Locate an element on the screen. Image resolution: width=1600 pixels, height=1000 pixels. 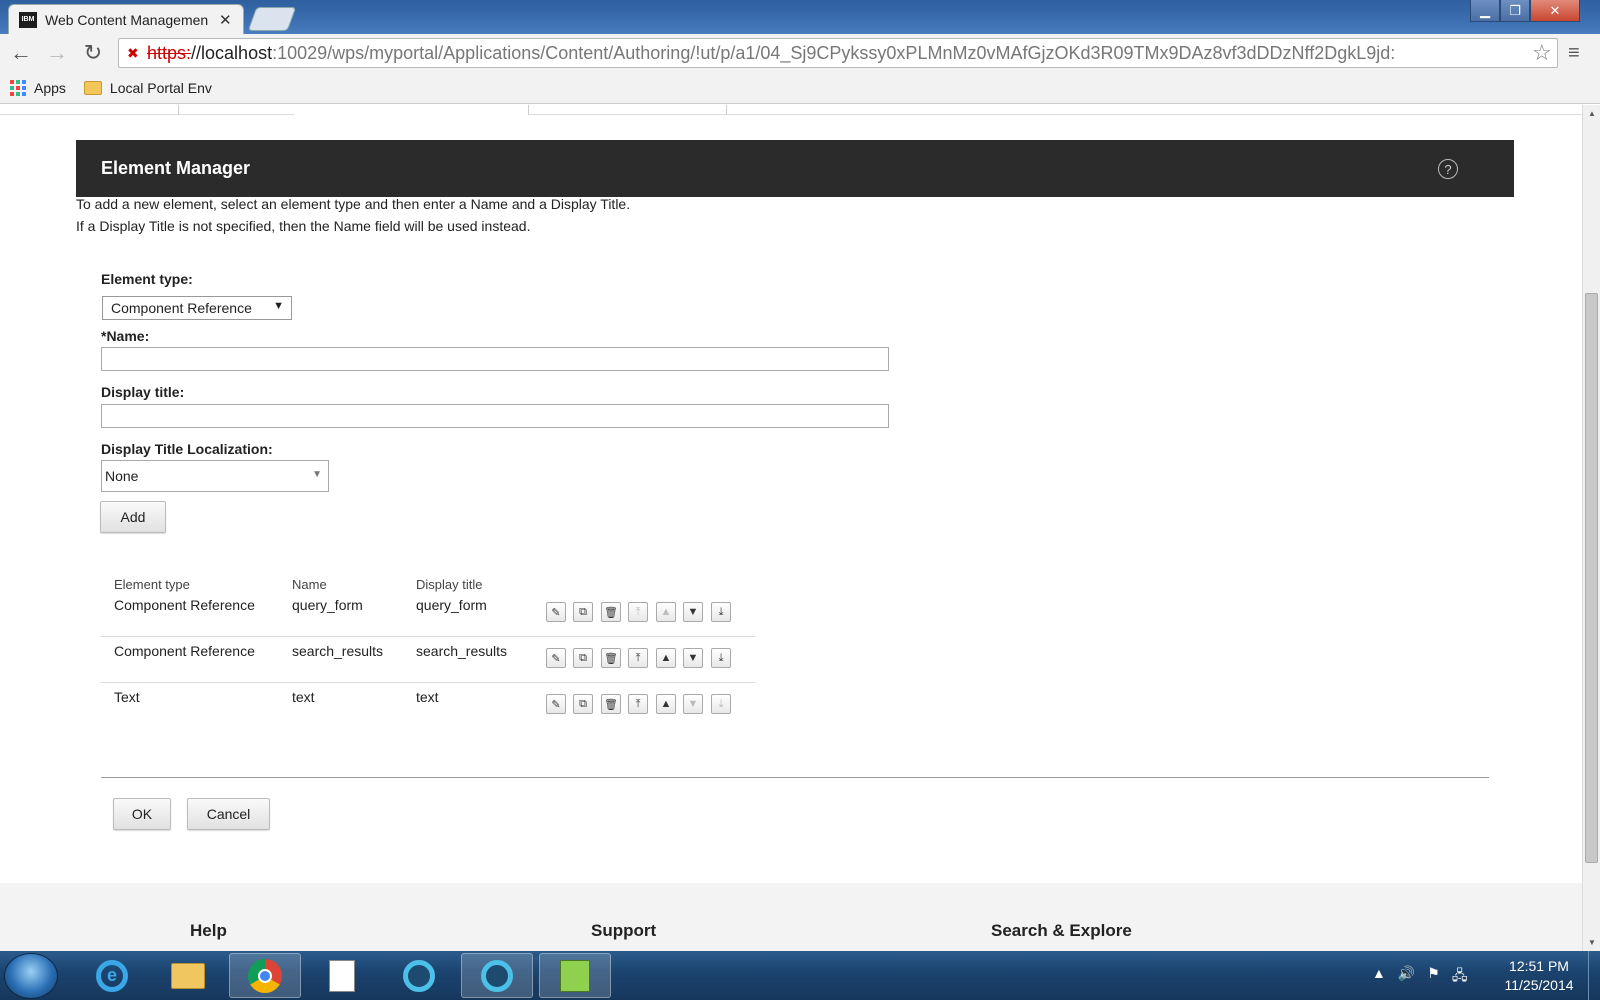
tab-close-icon: ✕ is located at coordinates (225, 20).